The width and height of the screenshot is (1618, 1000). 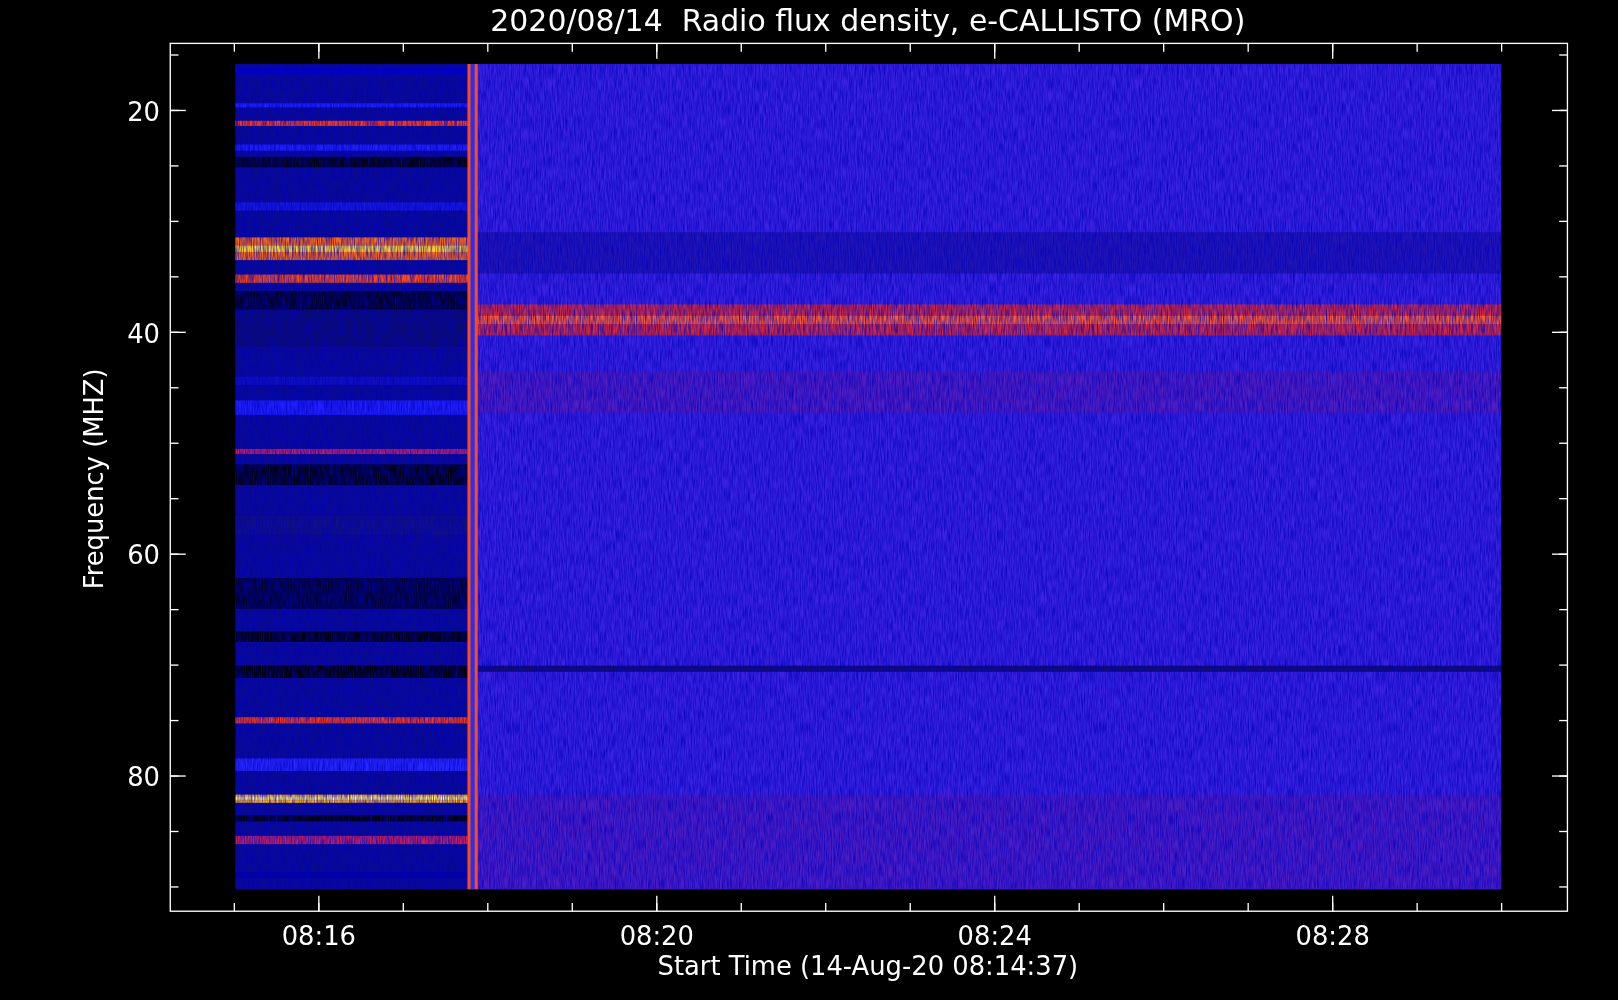 What do you see at coordinates (318, 936) in the screenshot?
I see `x-tick-label: 08:16` at bounding box center [318, 936].